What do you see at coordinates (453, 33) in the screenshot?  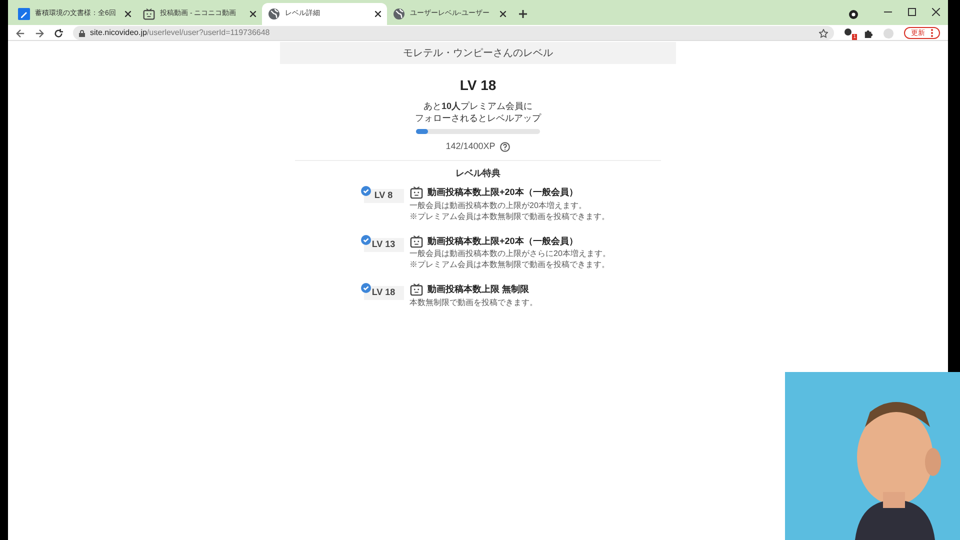 I see `address-bar: site.nicovideo.jp/userlevel/user?userId=119736648` at bounding box center [453, 33].